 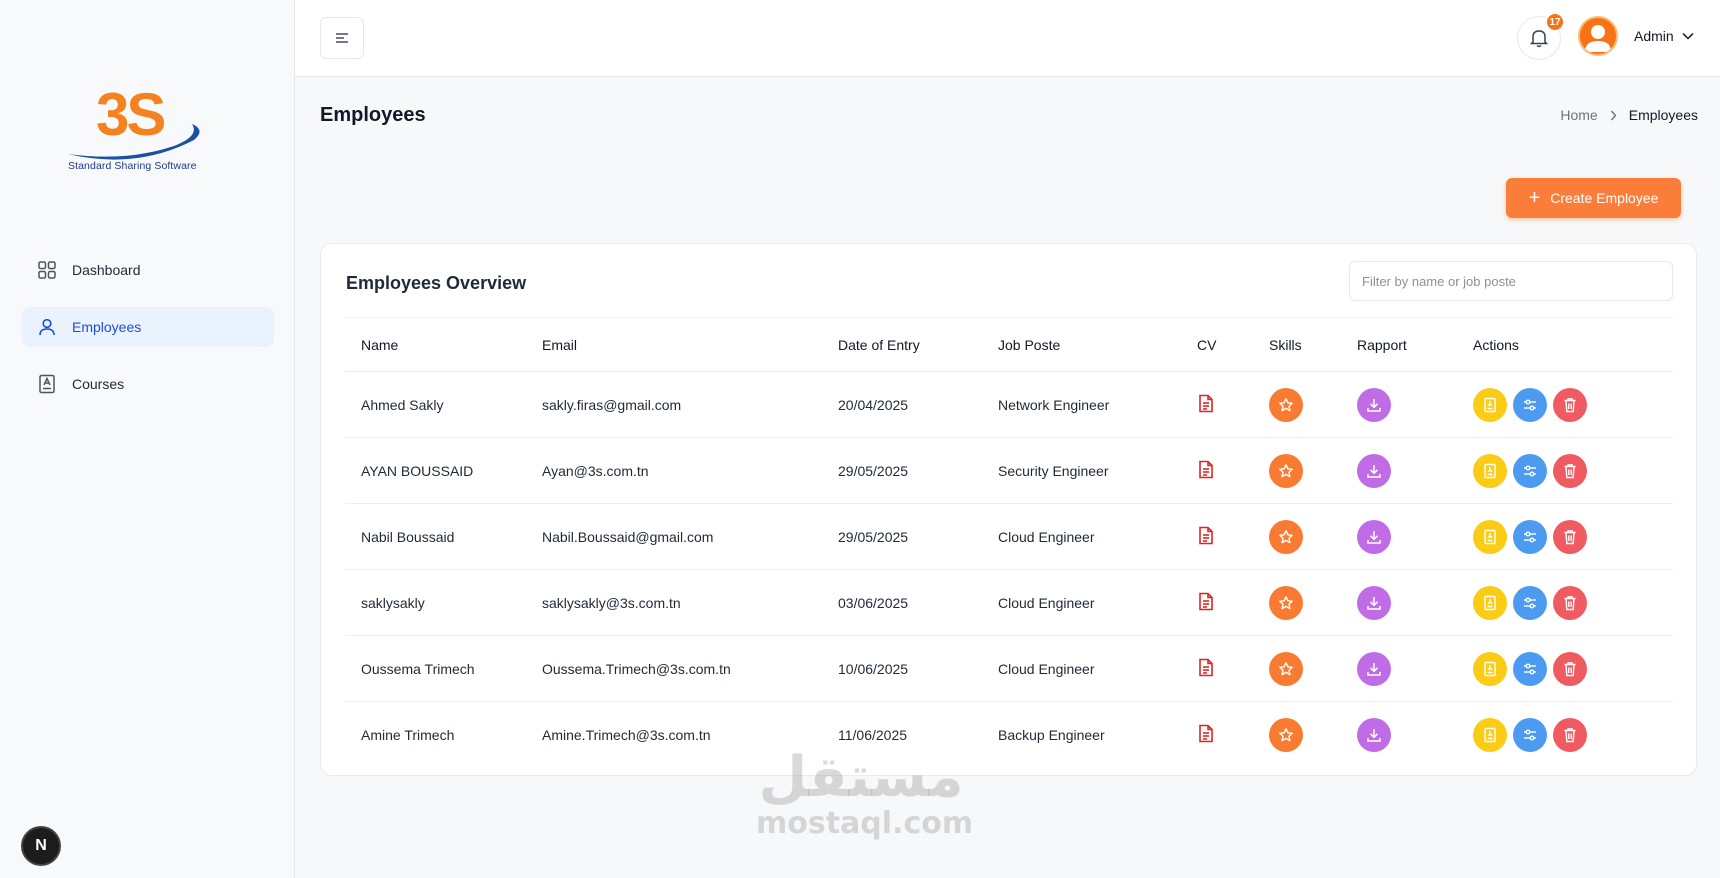 I want to click on bell-icon, so click(x=1539, y=39).